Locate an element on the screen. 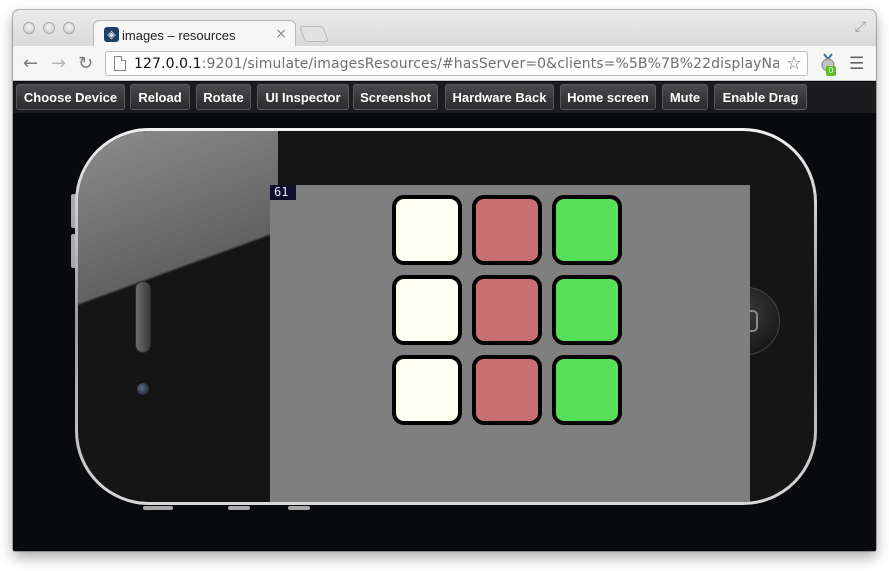  front-camera is located at coordinates (143, 389).